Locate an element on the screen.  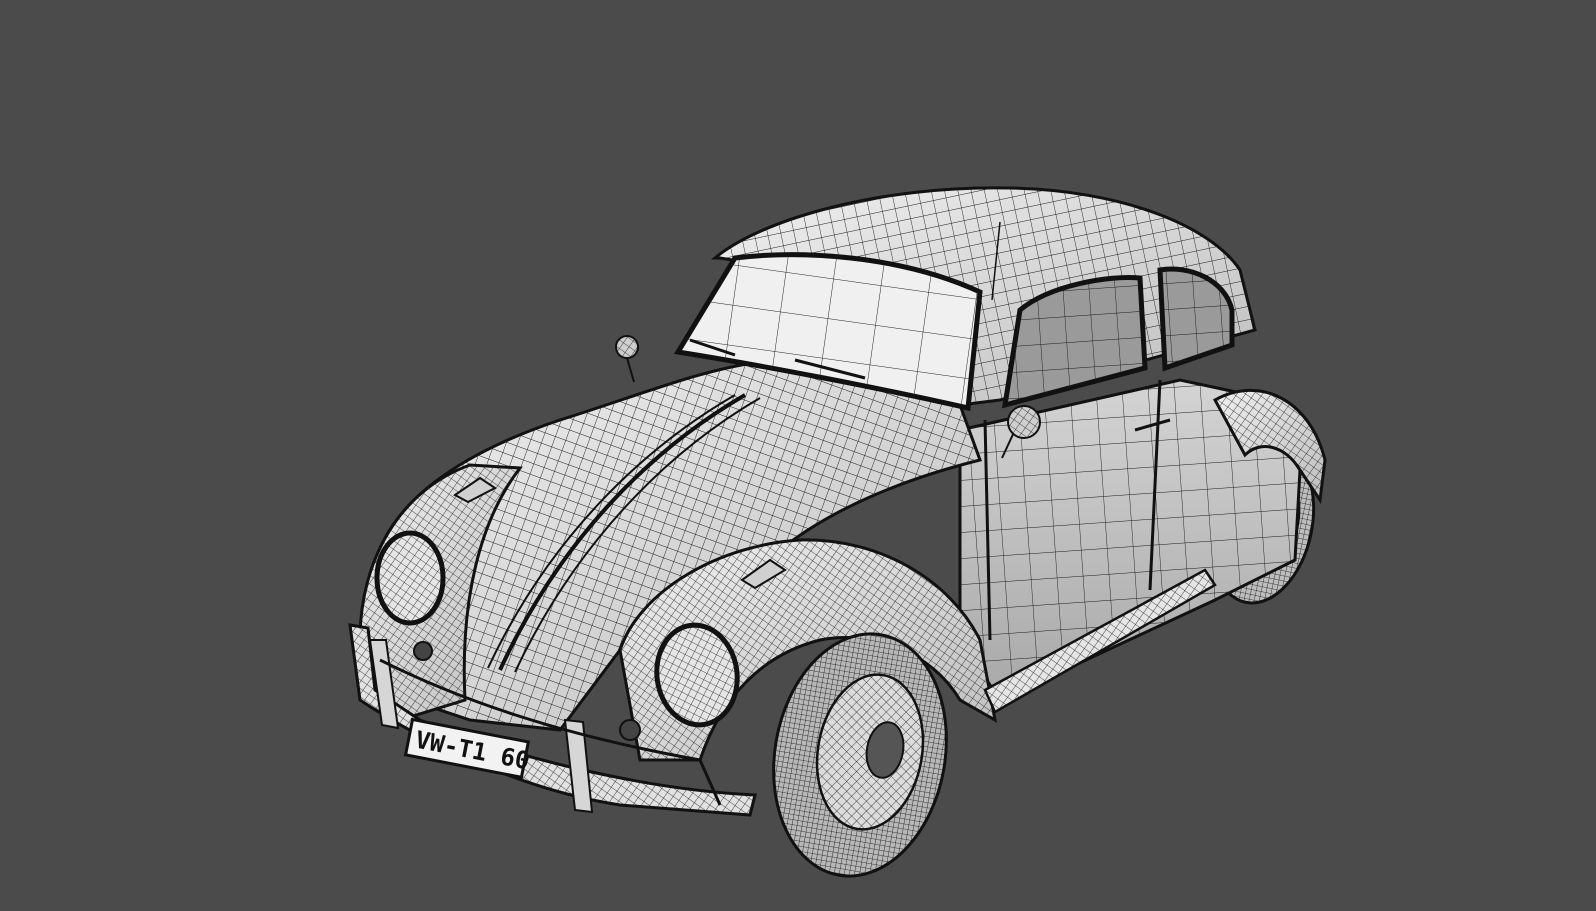
license-plate: VW-T1 60 is located at coordinates (467, 748).